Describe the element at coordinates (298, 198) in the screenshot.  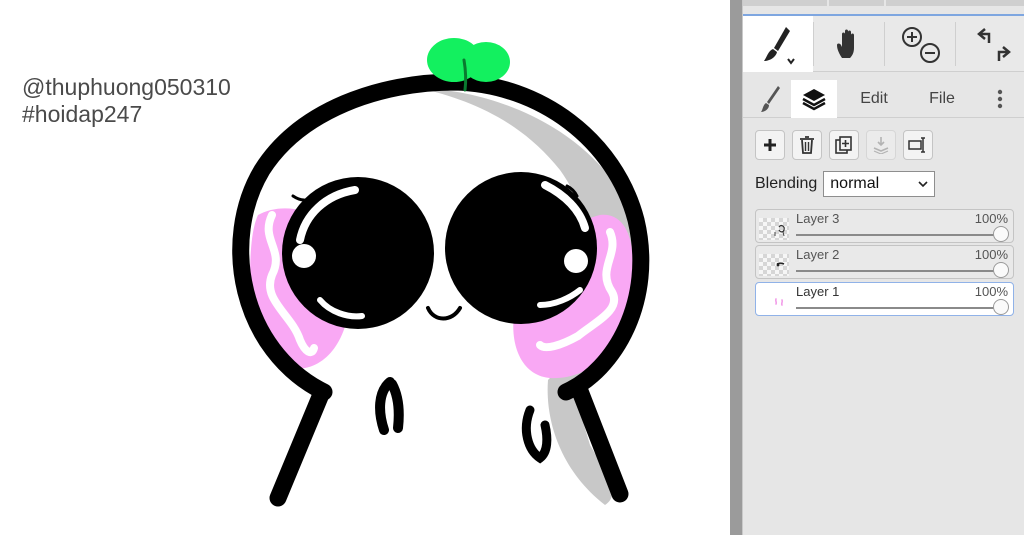
I see `lash-left` at that location.